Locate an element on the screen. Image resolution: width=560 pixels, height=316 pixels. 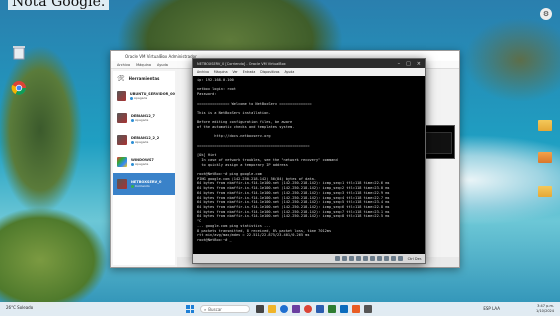
shared-folders-icon is located at coordinates (372, 258).